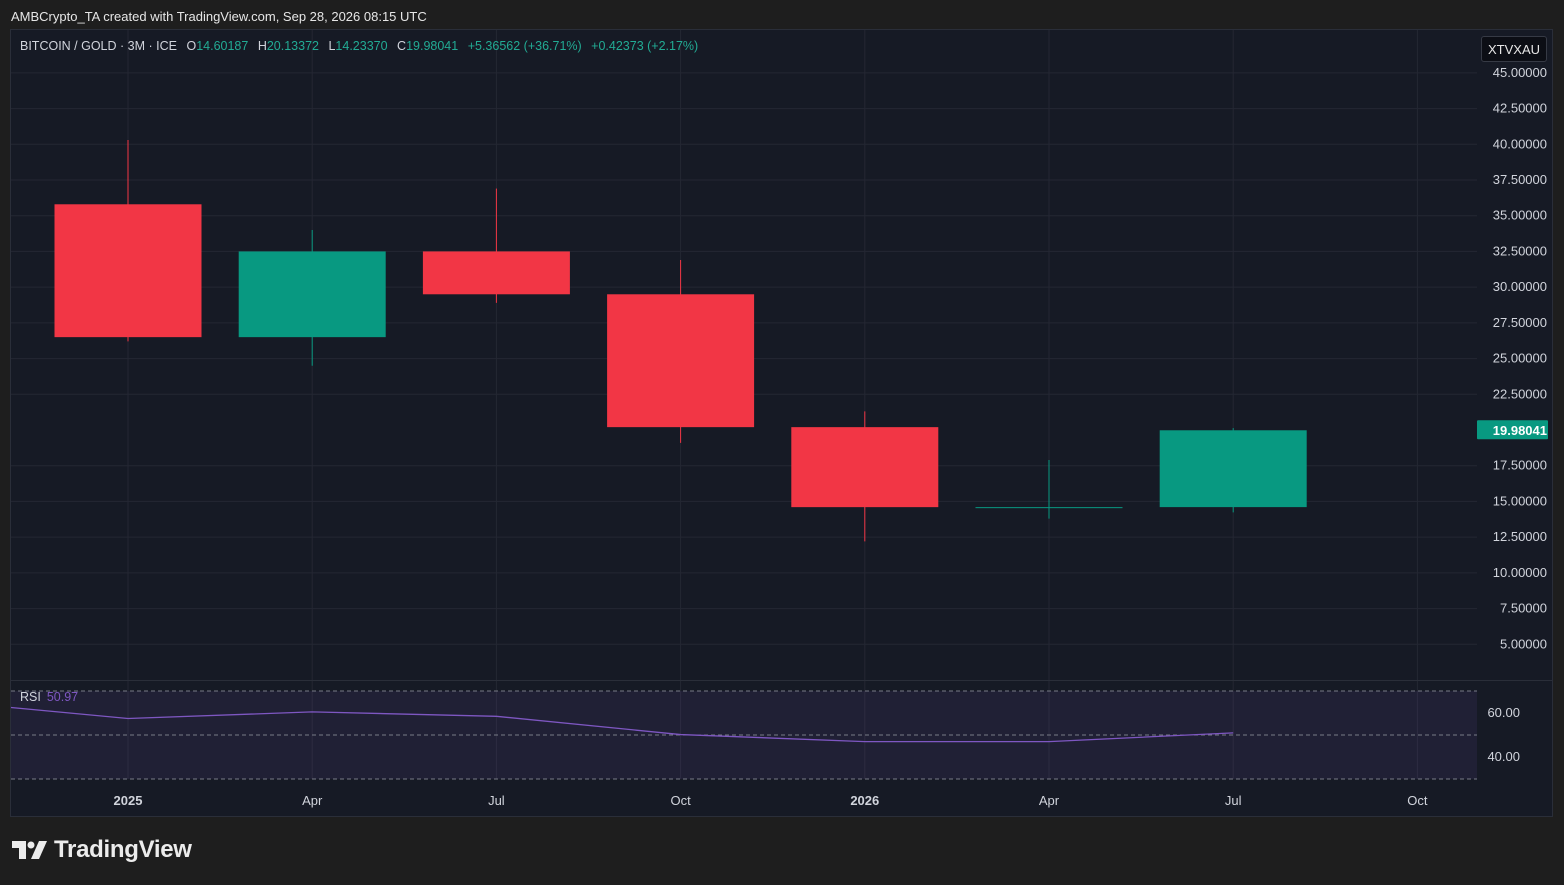  What do you see at coordinates (1520, 500) in the screenshot?
I see `price-axis-label: 15.00000` at bounding box center [1520, 500].